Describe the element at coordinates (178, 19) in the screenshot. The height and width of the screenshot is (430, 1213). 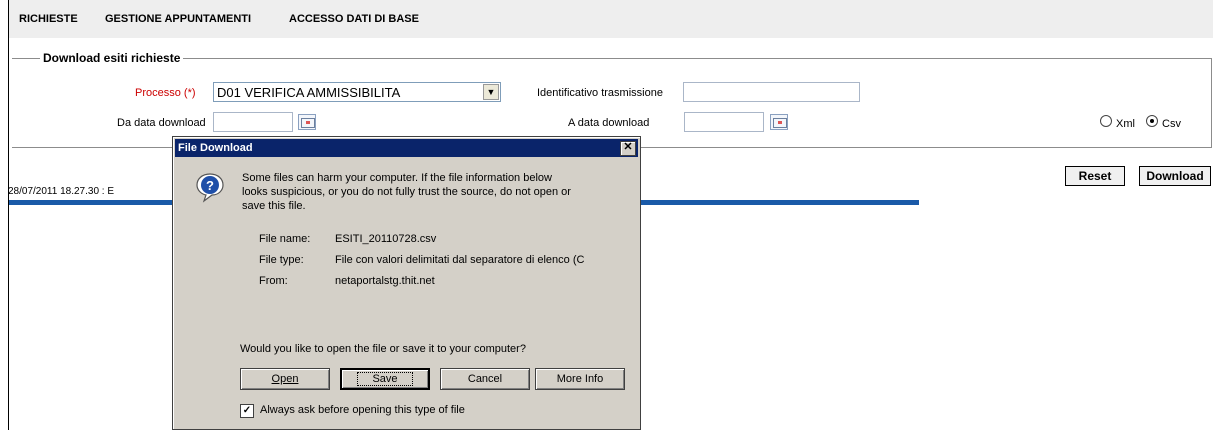
I see `menu-item-gestione-appuntamenti: GESTIONE APPUNTAMENTI` at that location.